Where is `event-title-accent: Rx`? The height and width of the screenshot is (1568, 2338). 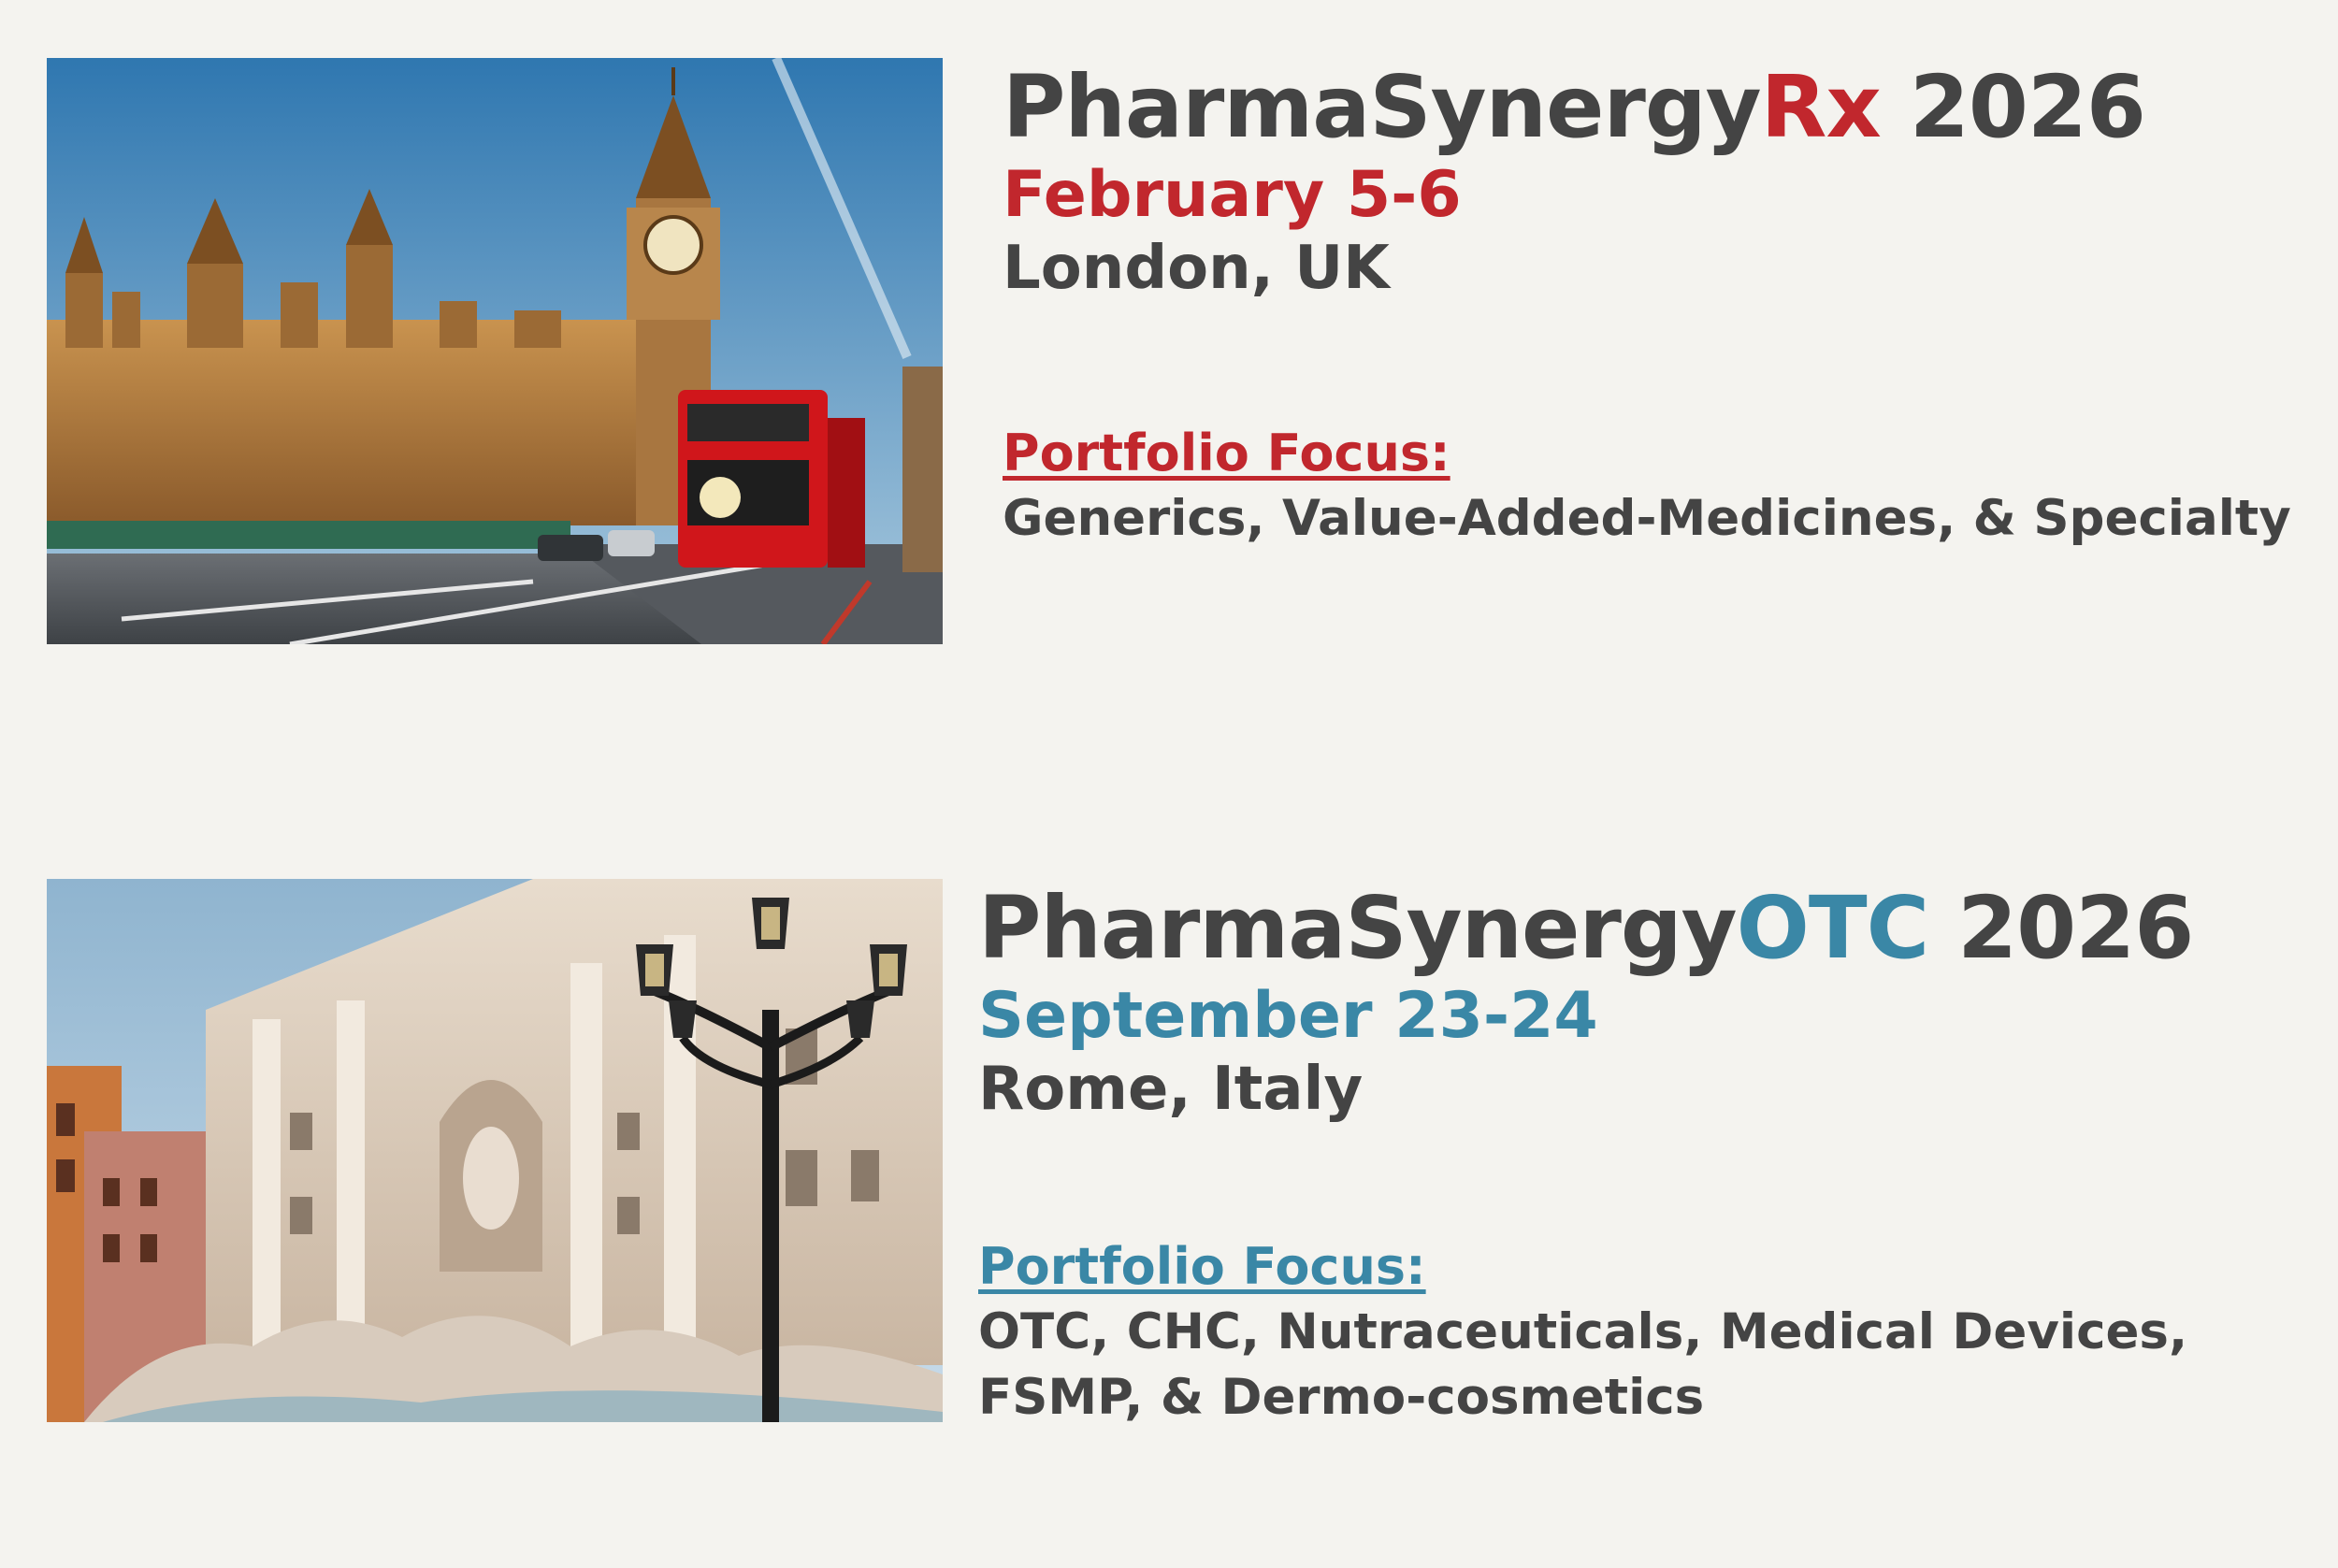 event-title-accent: Rx is located at coordinates (1821, 107).